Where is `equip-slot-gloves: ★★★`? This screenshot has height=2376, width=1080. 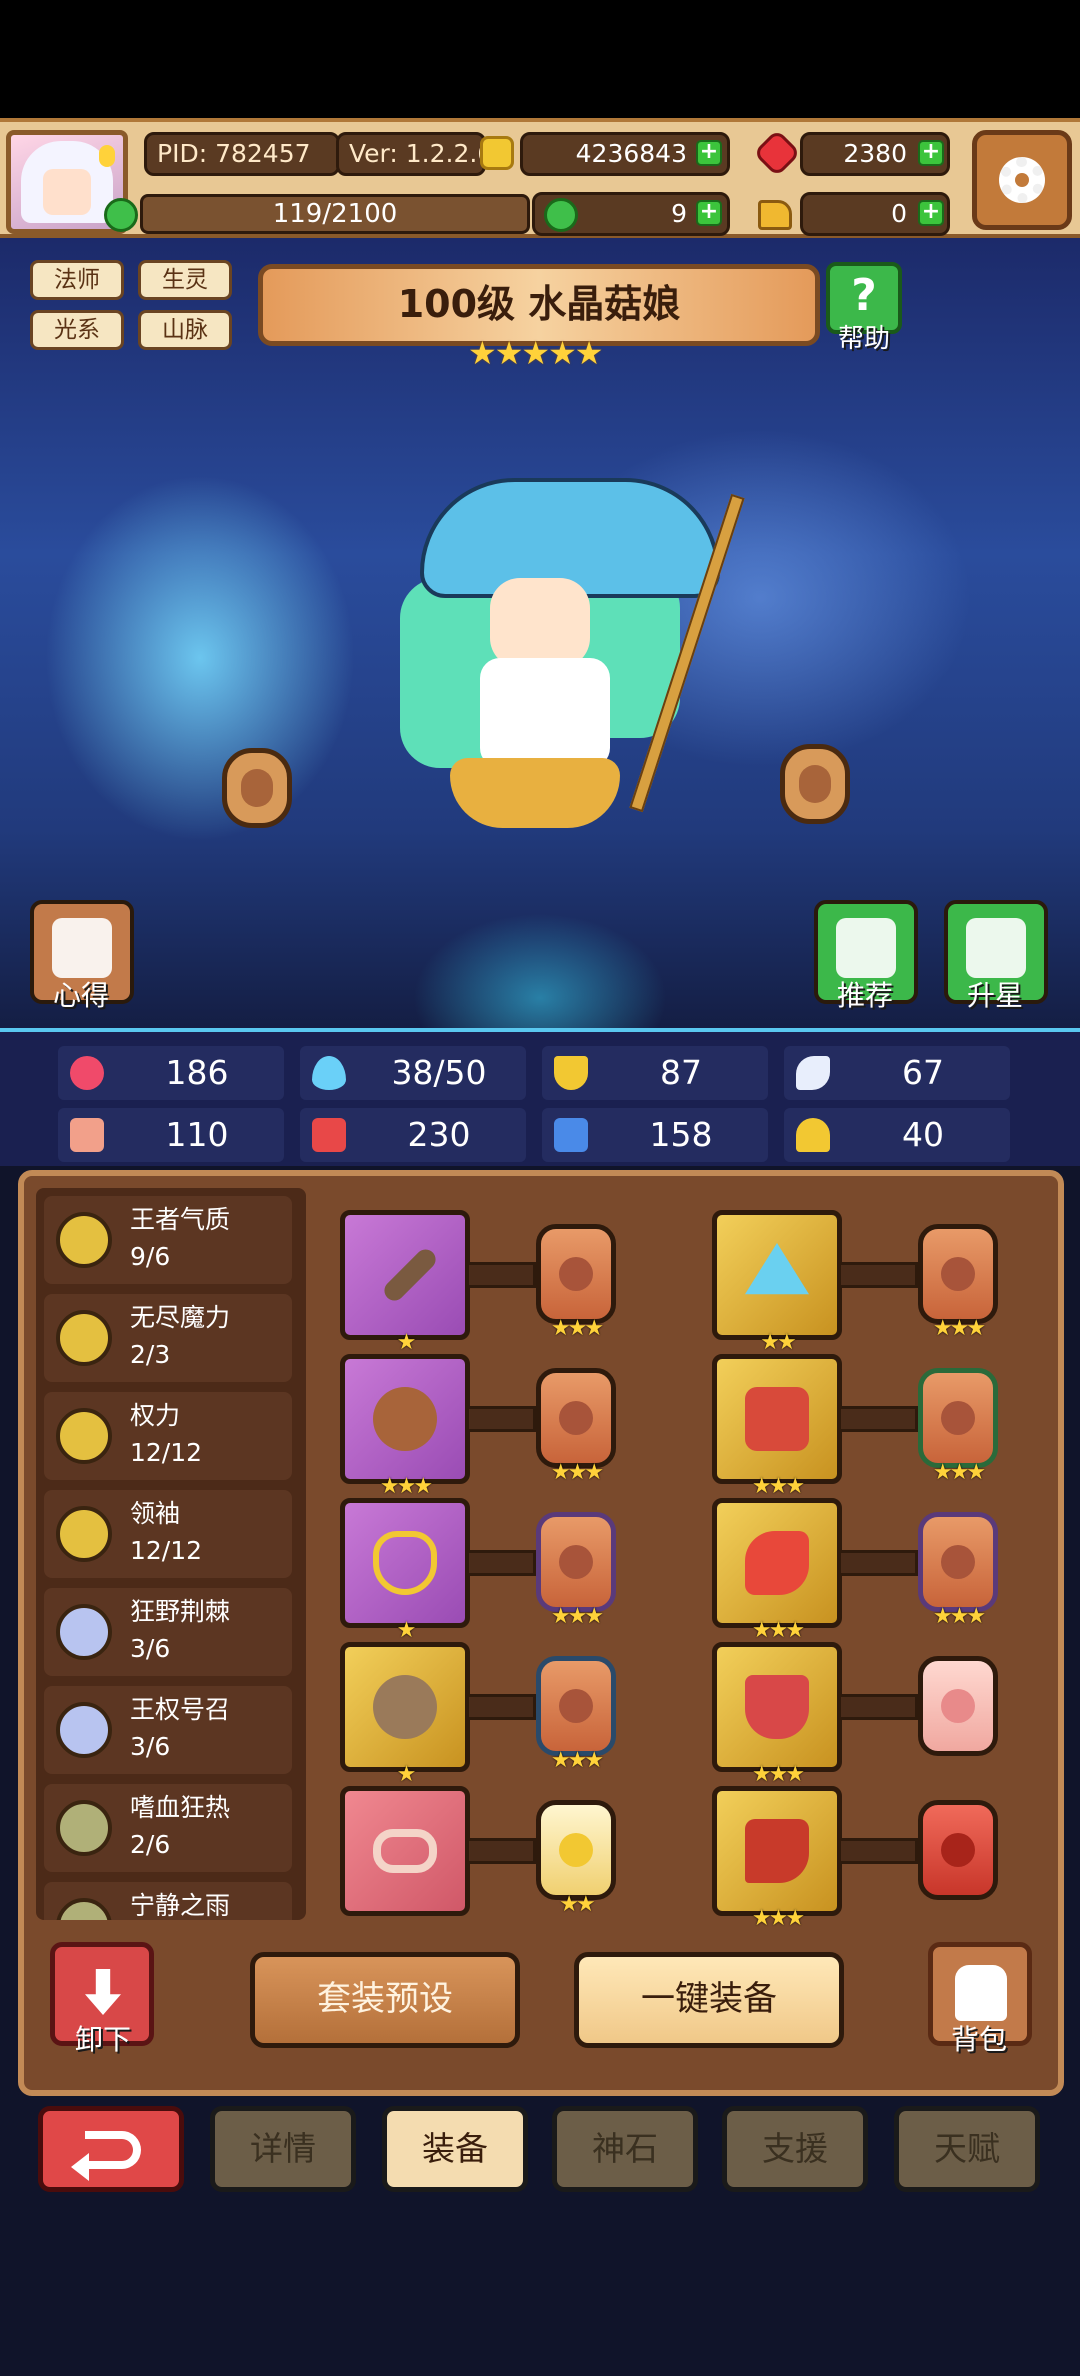 equip-slot-gloves: ★★★ is located at coordinates (777, 1570).